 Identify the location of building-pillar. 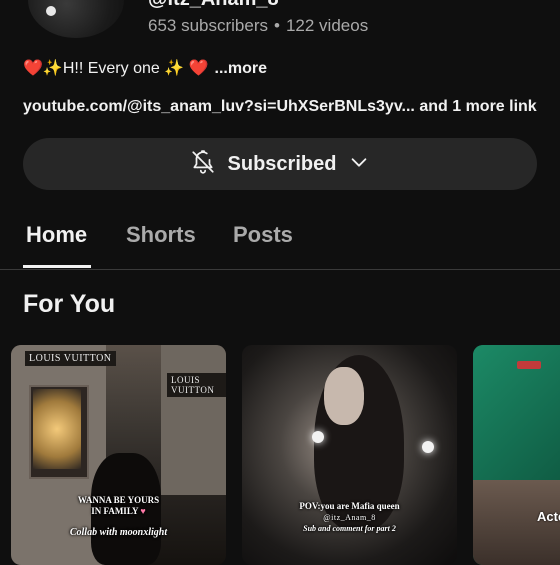
(193, 420).